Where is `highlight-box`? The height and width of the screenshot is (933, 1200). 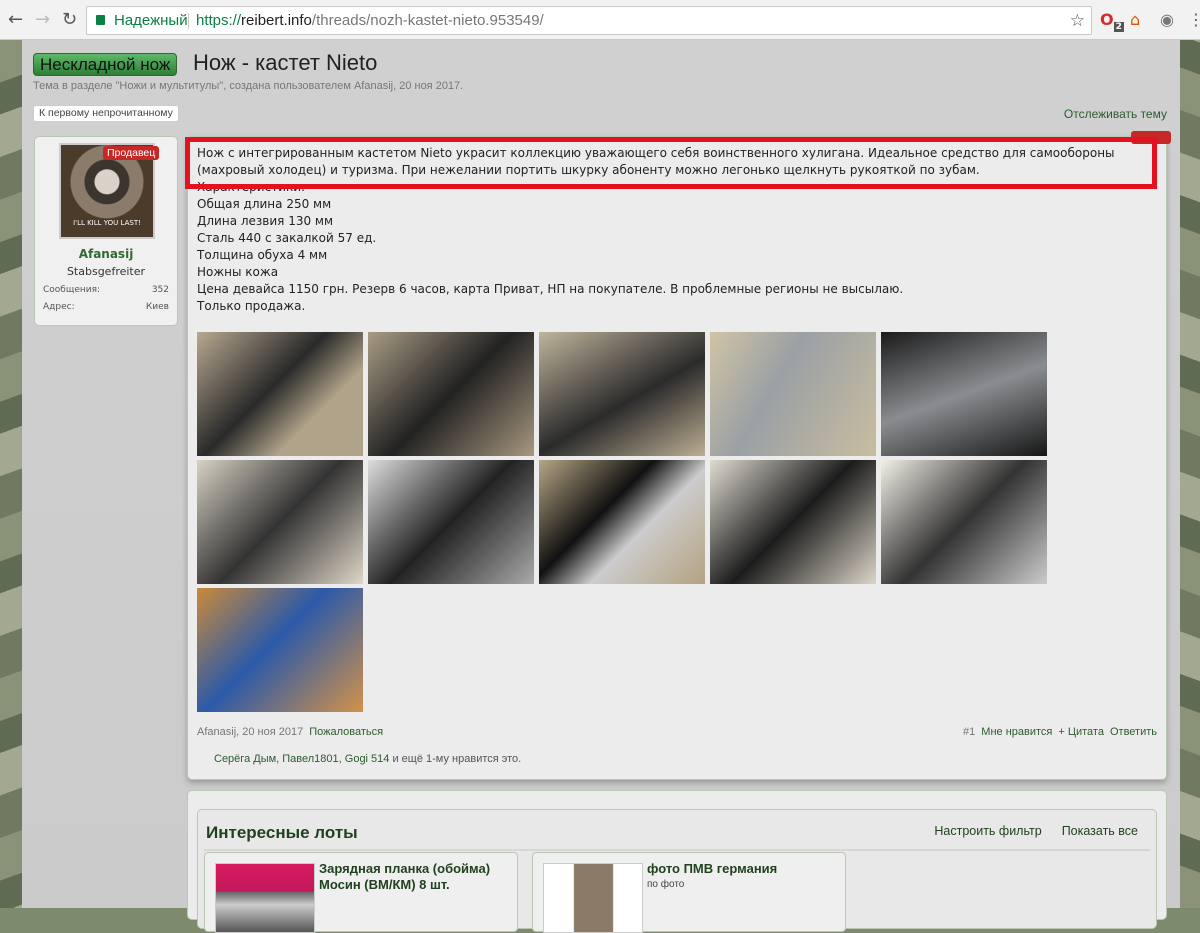
highlight-box is located at coordinates (671, 163).